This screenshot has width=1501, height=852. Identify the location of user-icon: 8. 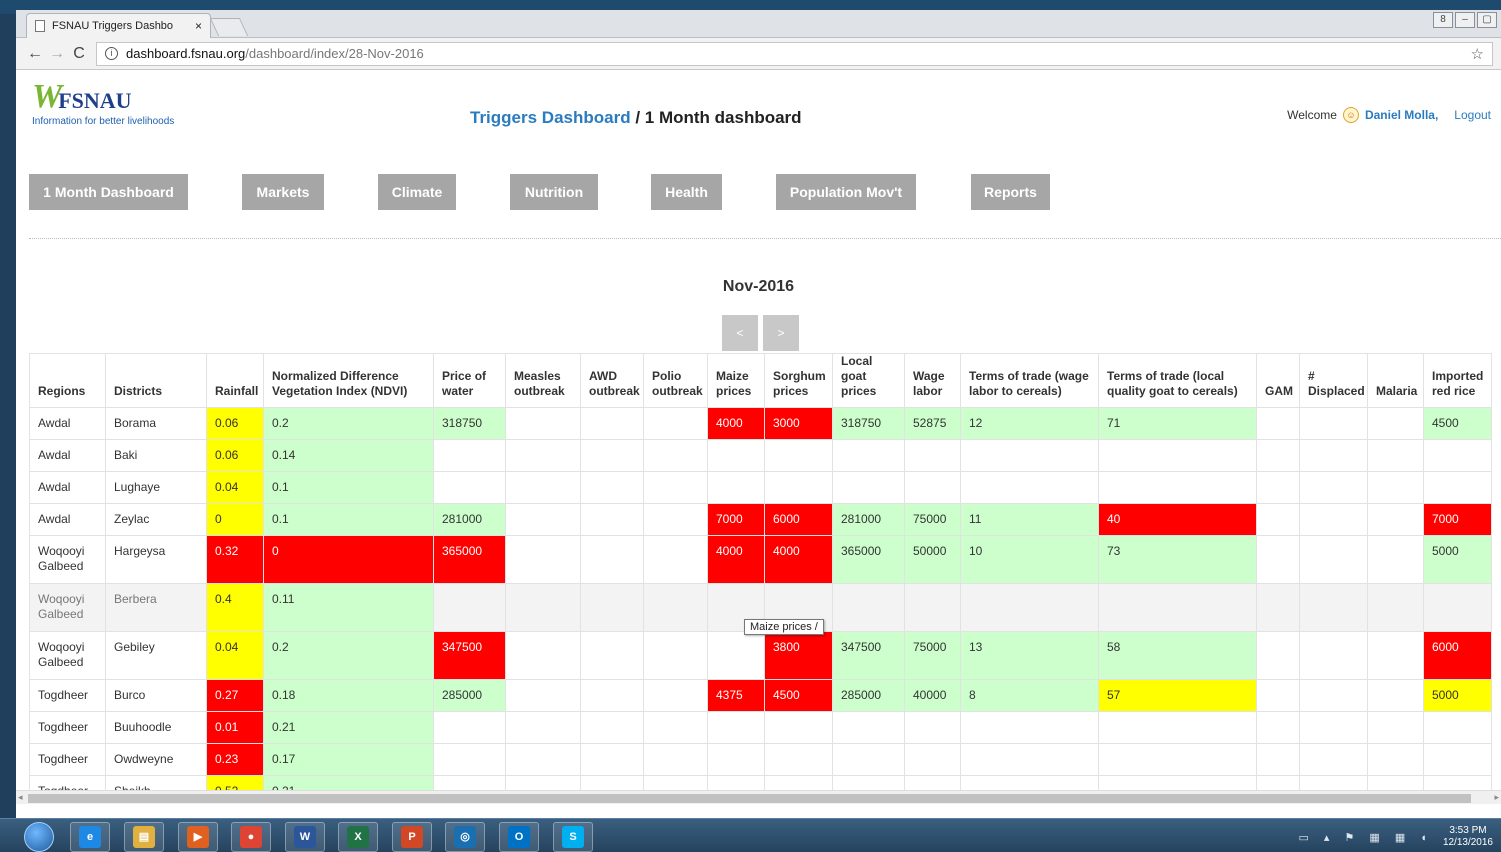
(1443, 20).